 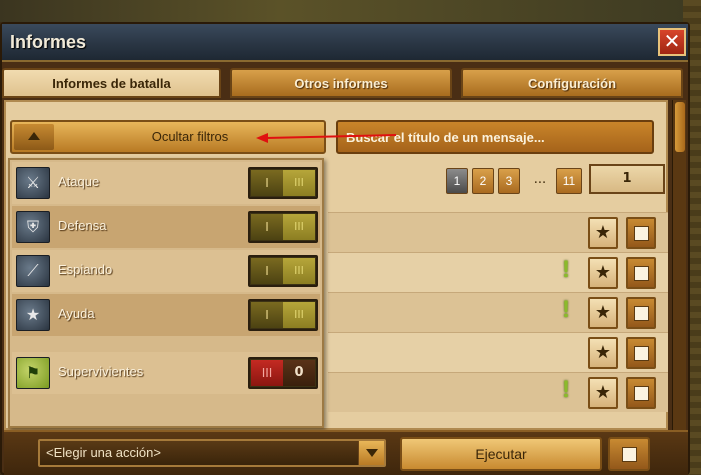 What do you see at coordinates (103, 452) in the screenshot?
I see `action-select-value: <Elegir una acción>` at bounding box center [103, 452].